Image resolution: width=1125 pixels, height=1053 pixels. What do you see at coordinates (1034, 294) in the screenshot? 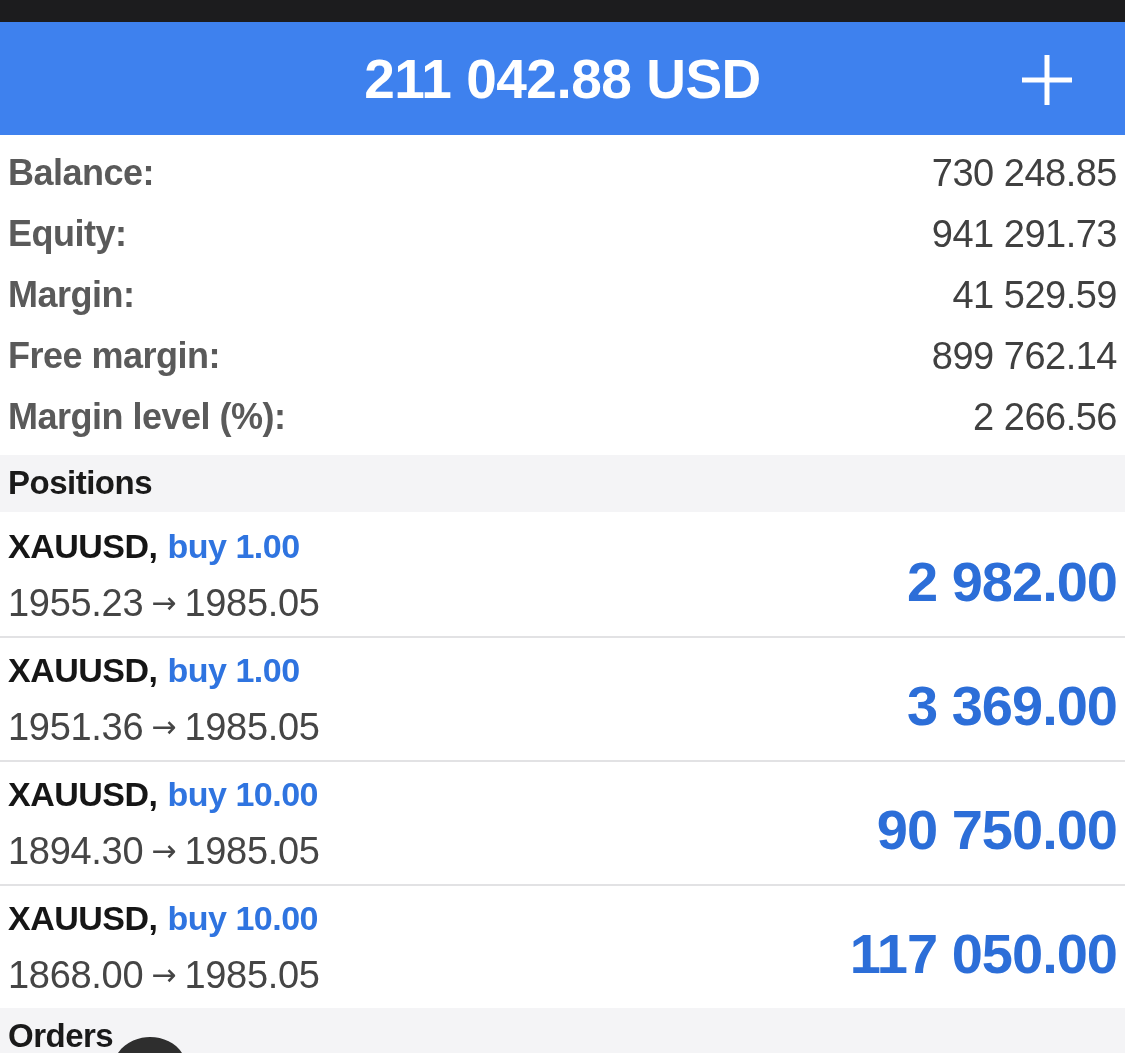
I see `summary-value: 41 529.59` at bounding box center [1034, 294].